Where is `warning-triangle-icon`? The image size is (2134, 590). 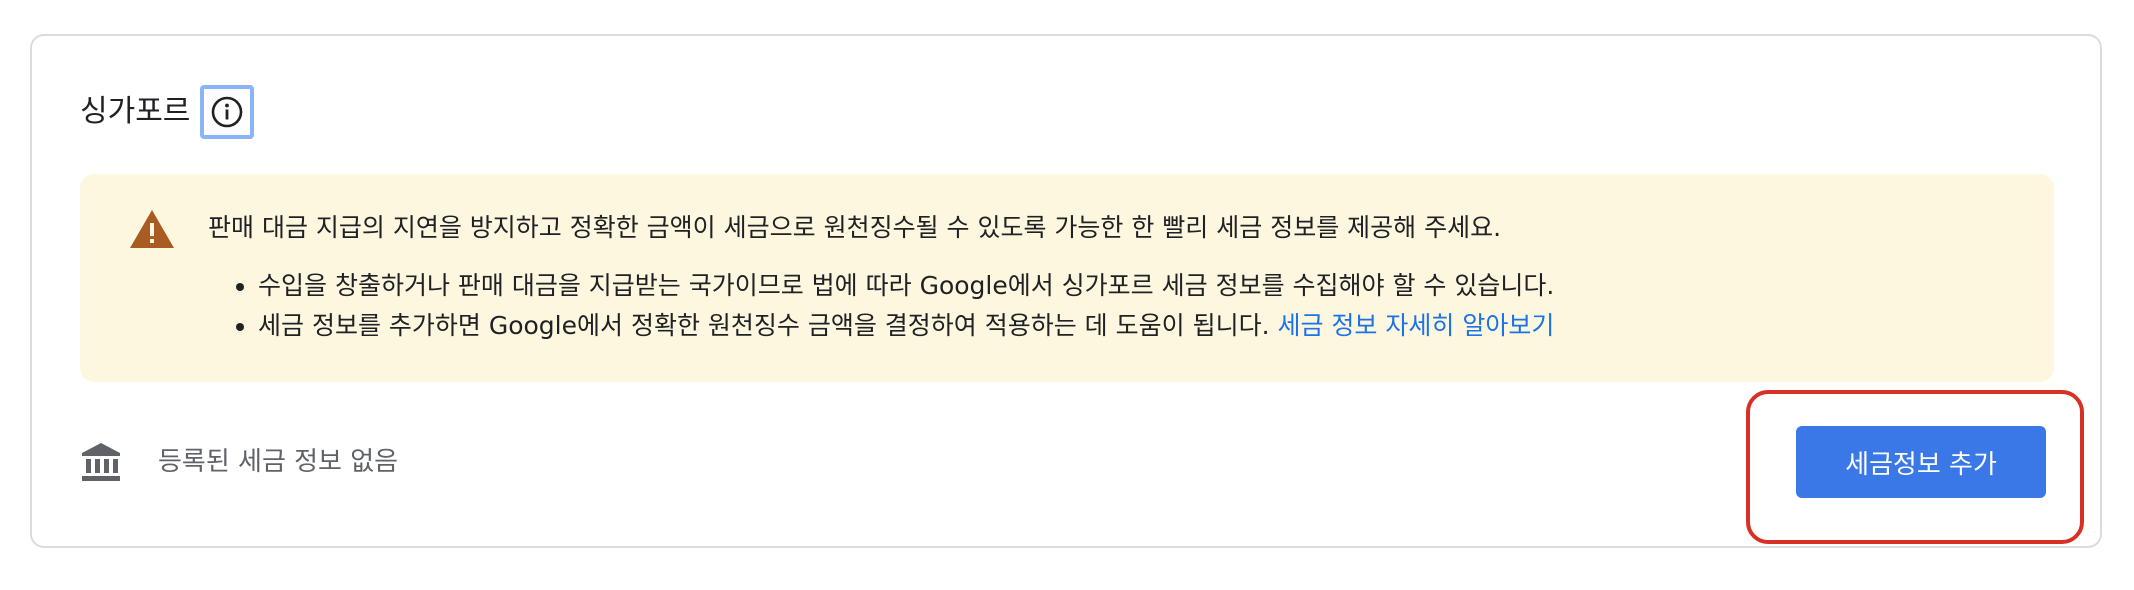
warning-triangle-icon is located at coordinates (152, 229).